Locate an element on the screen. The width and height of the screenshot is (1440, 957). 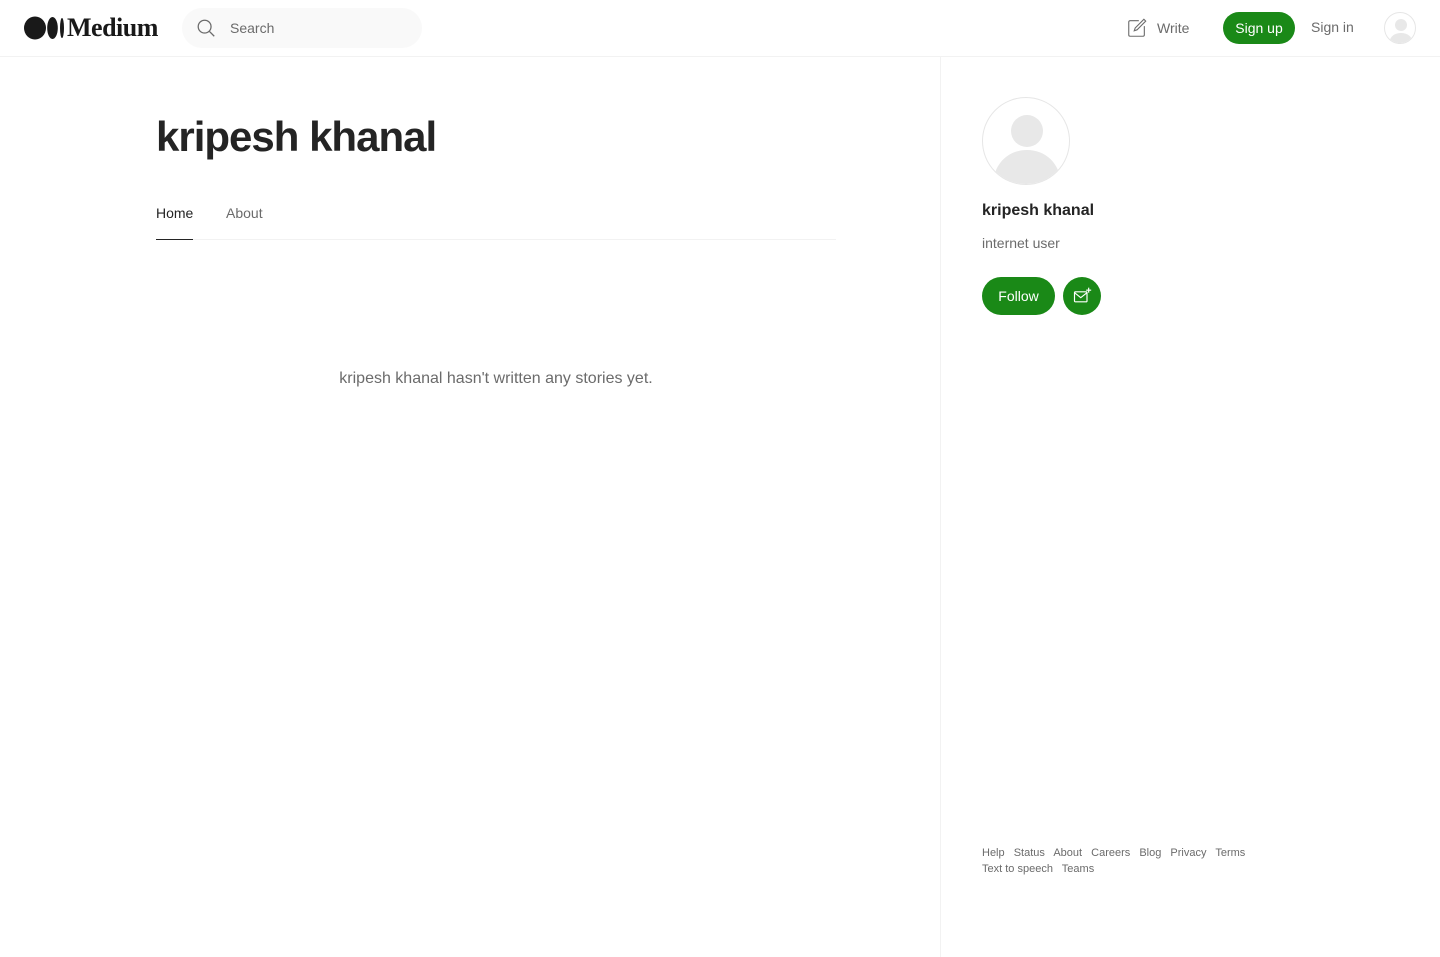
medium-logo: Medium is located at coordinates (91, 27).